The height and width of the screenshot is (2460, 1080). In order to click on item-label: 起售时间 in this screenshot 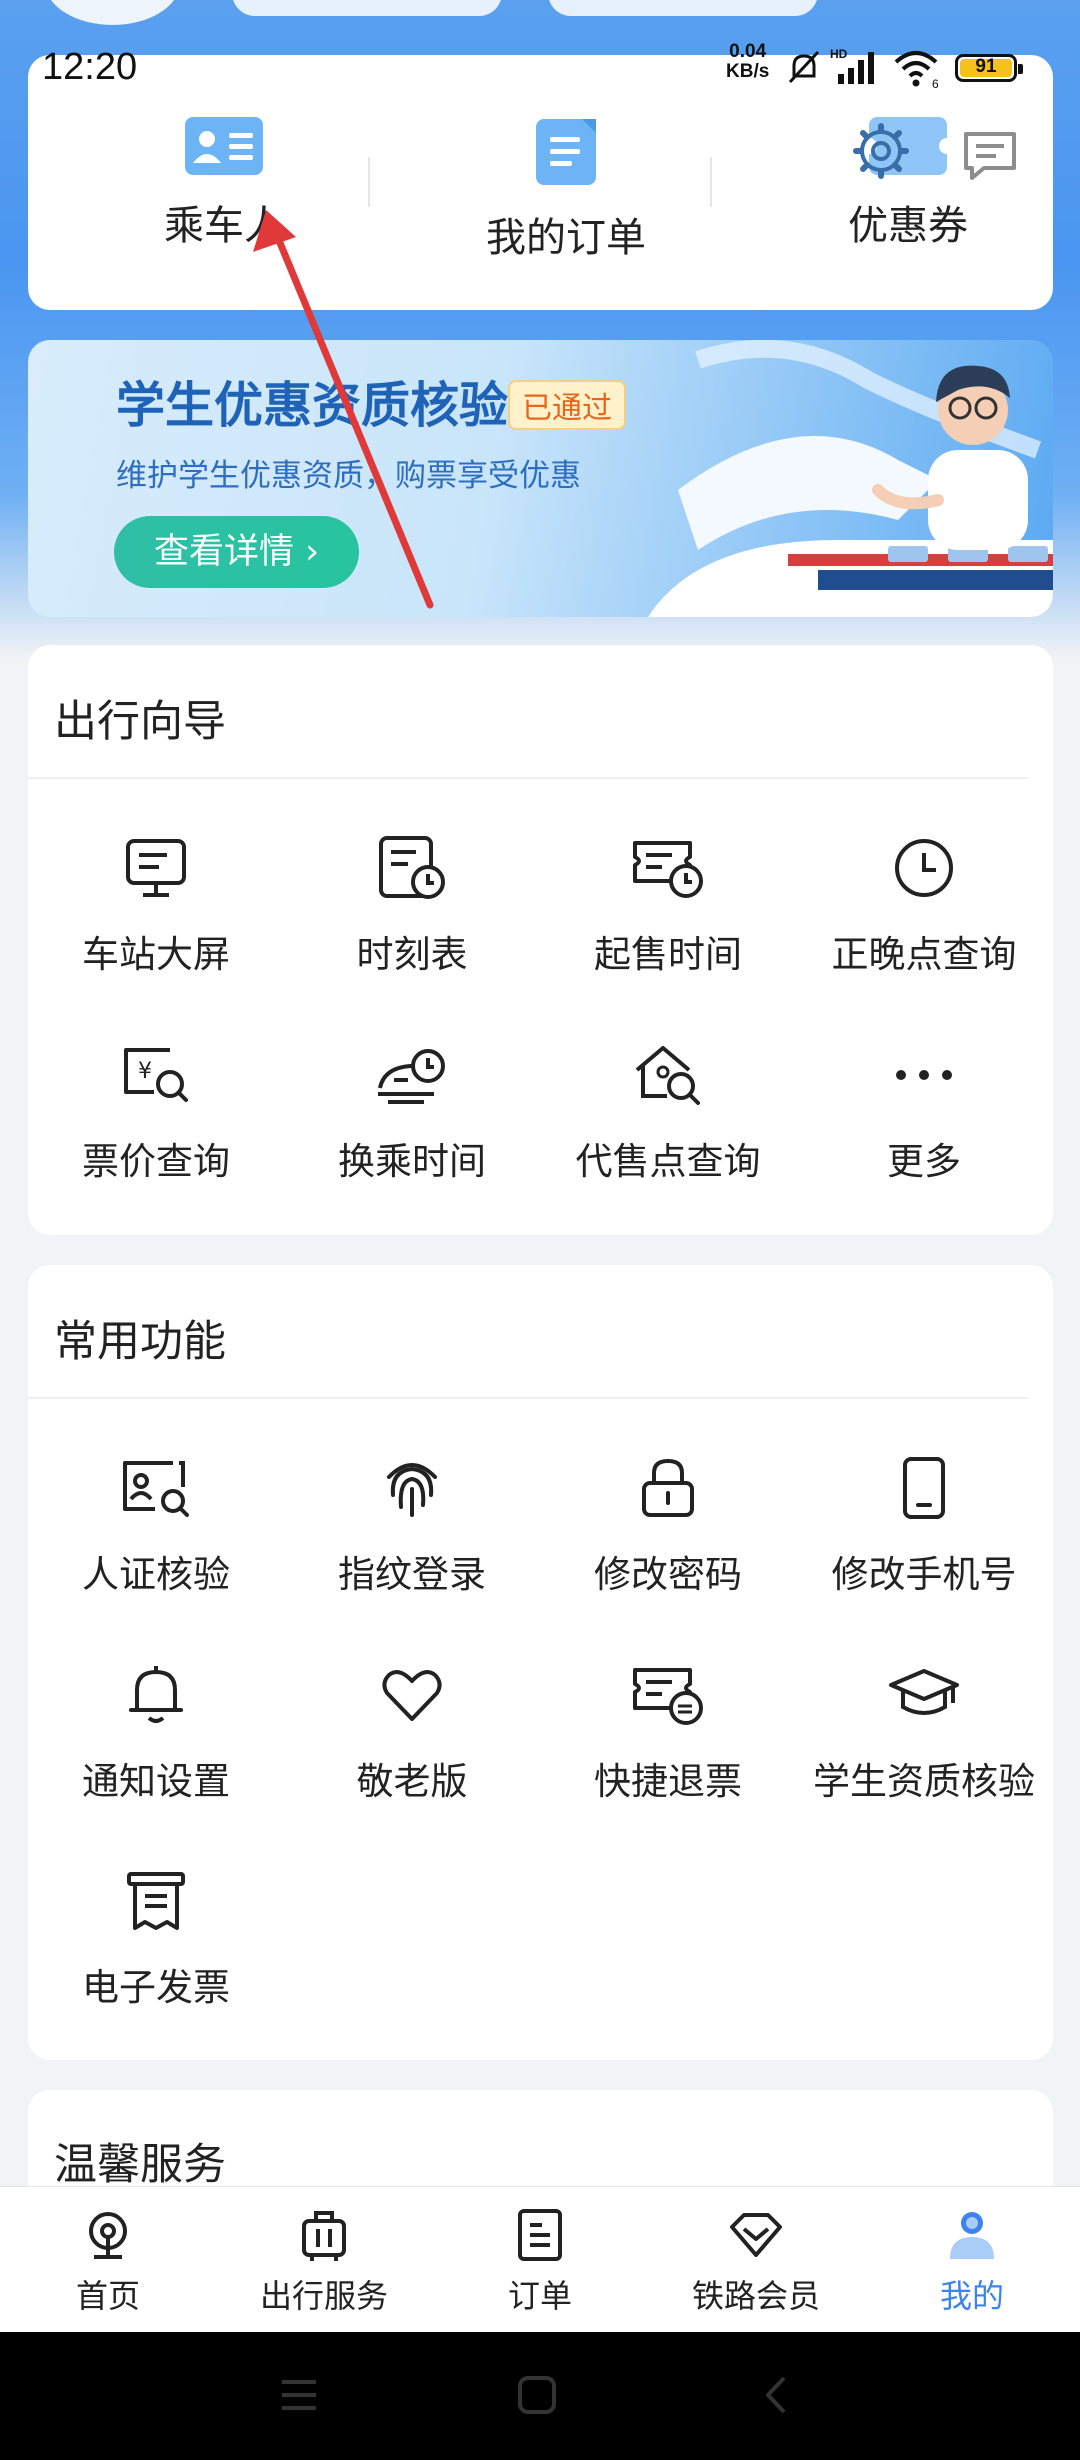, I will do `click(668, 954)`.